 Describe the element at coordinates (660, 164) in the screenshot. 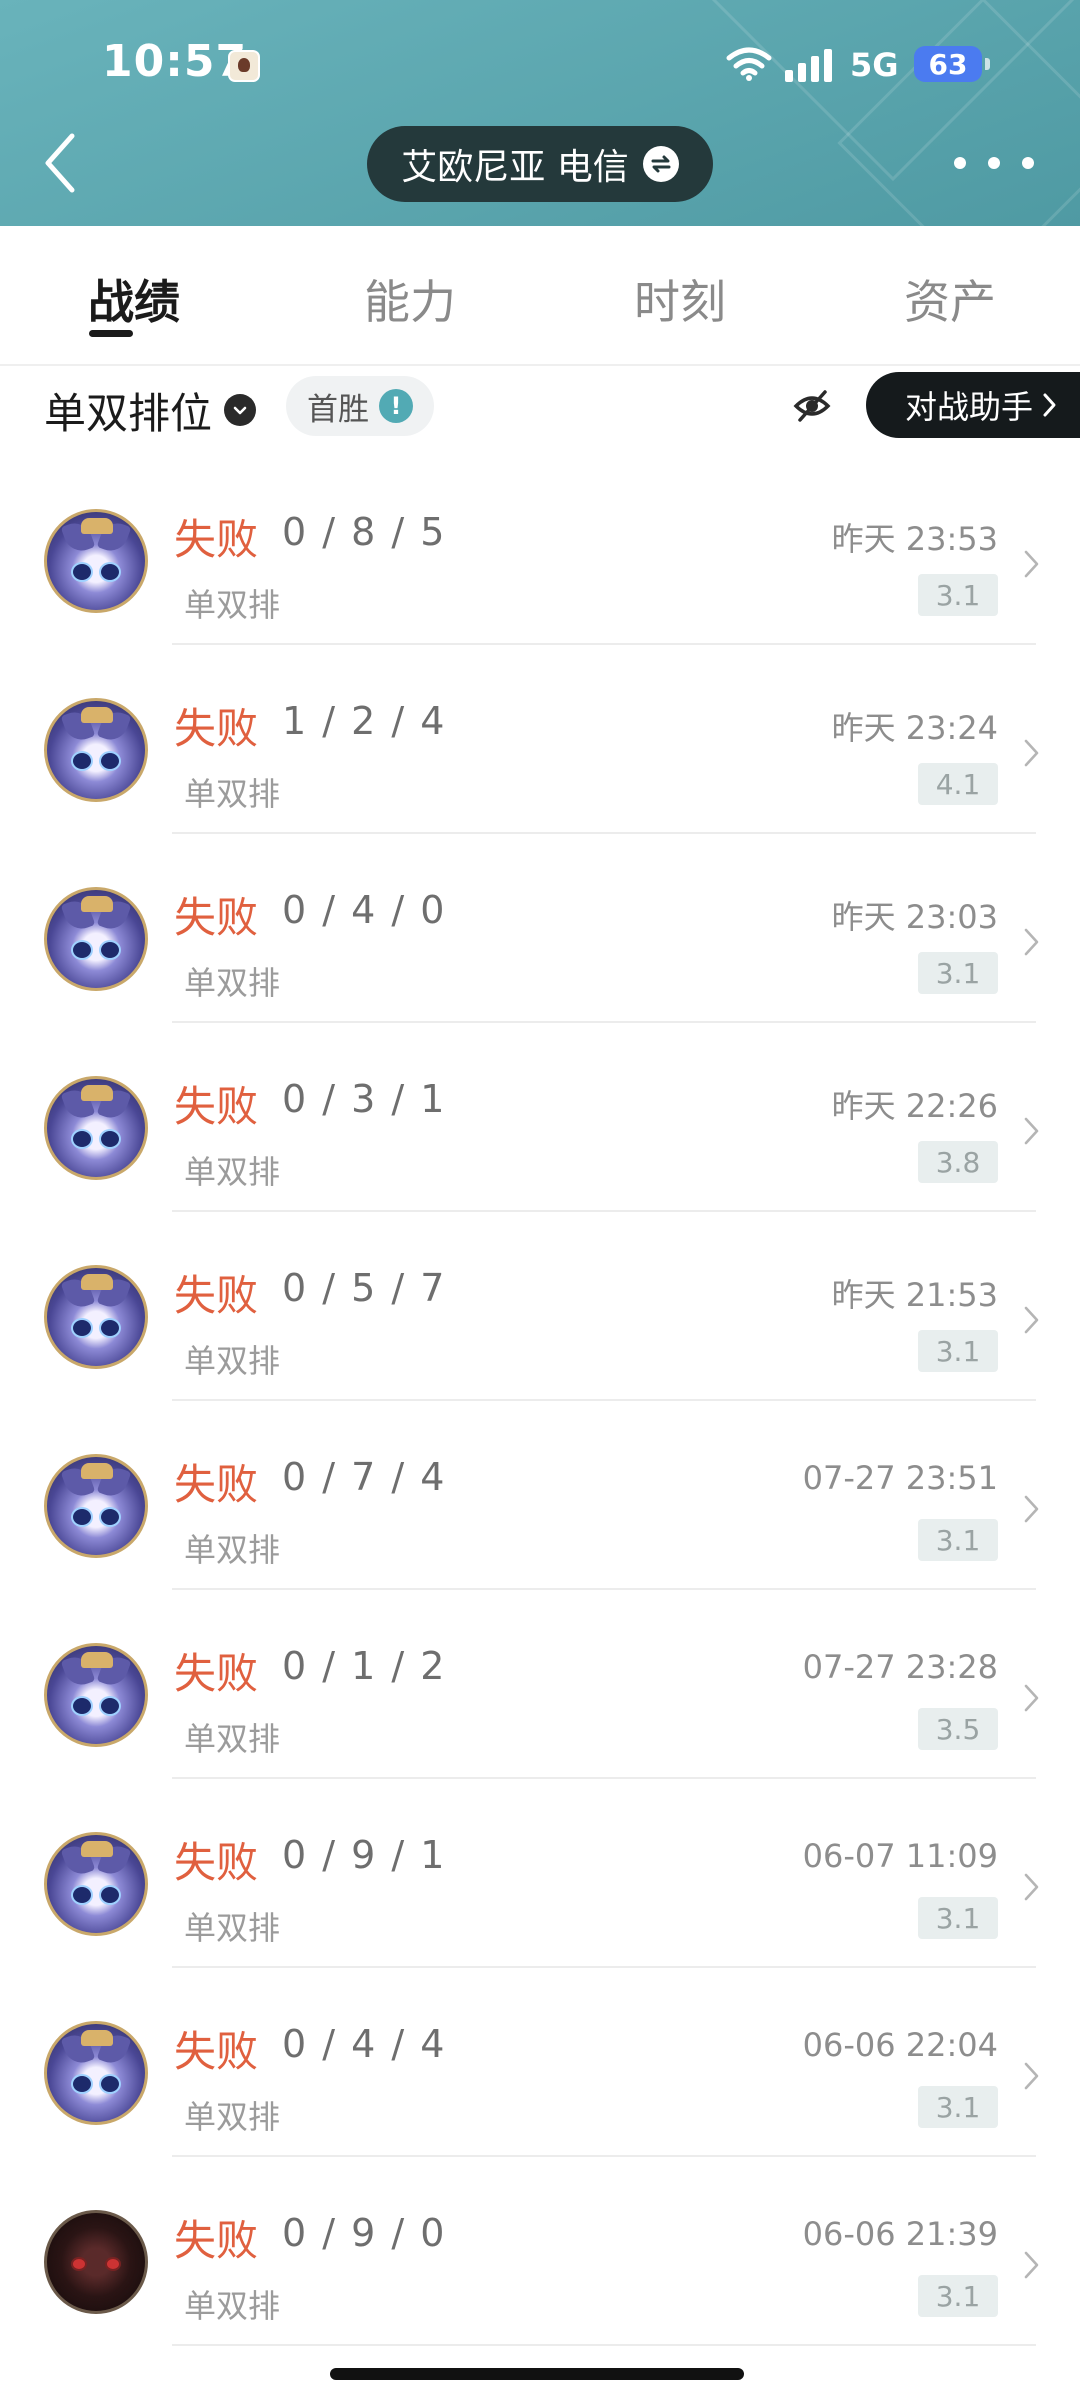

I see `swap-icon` at that location.